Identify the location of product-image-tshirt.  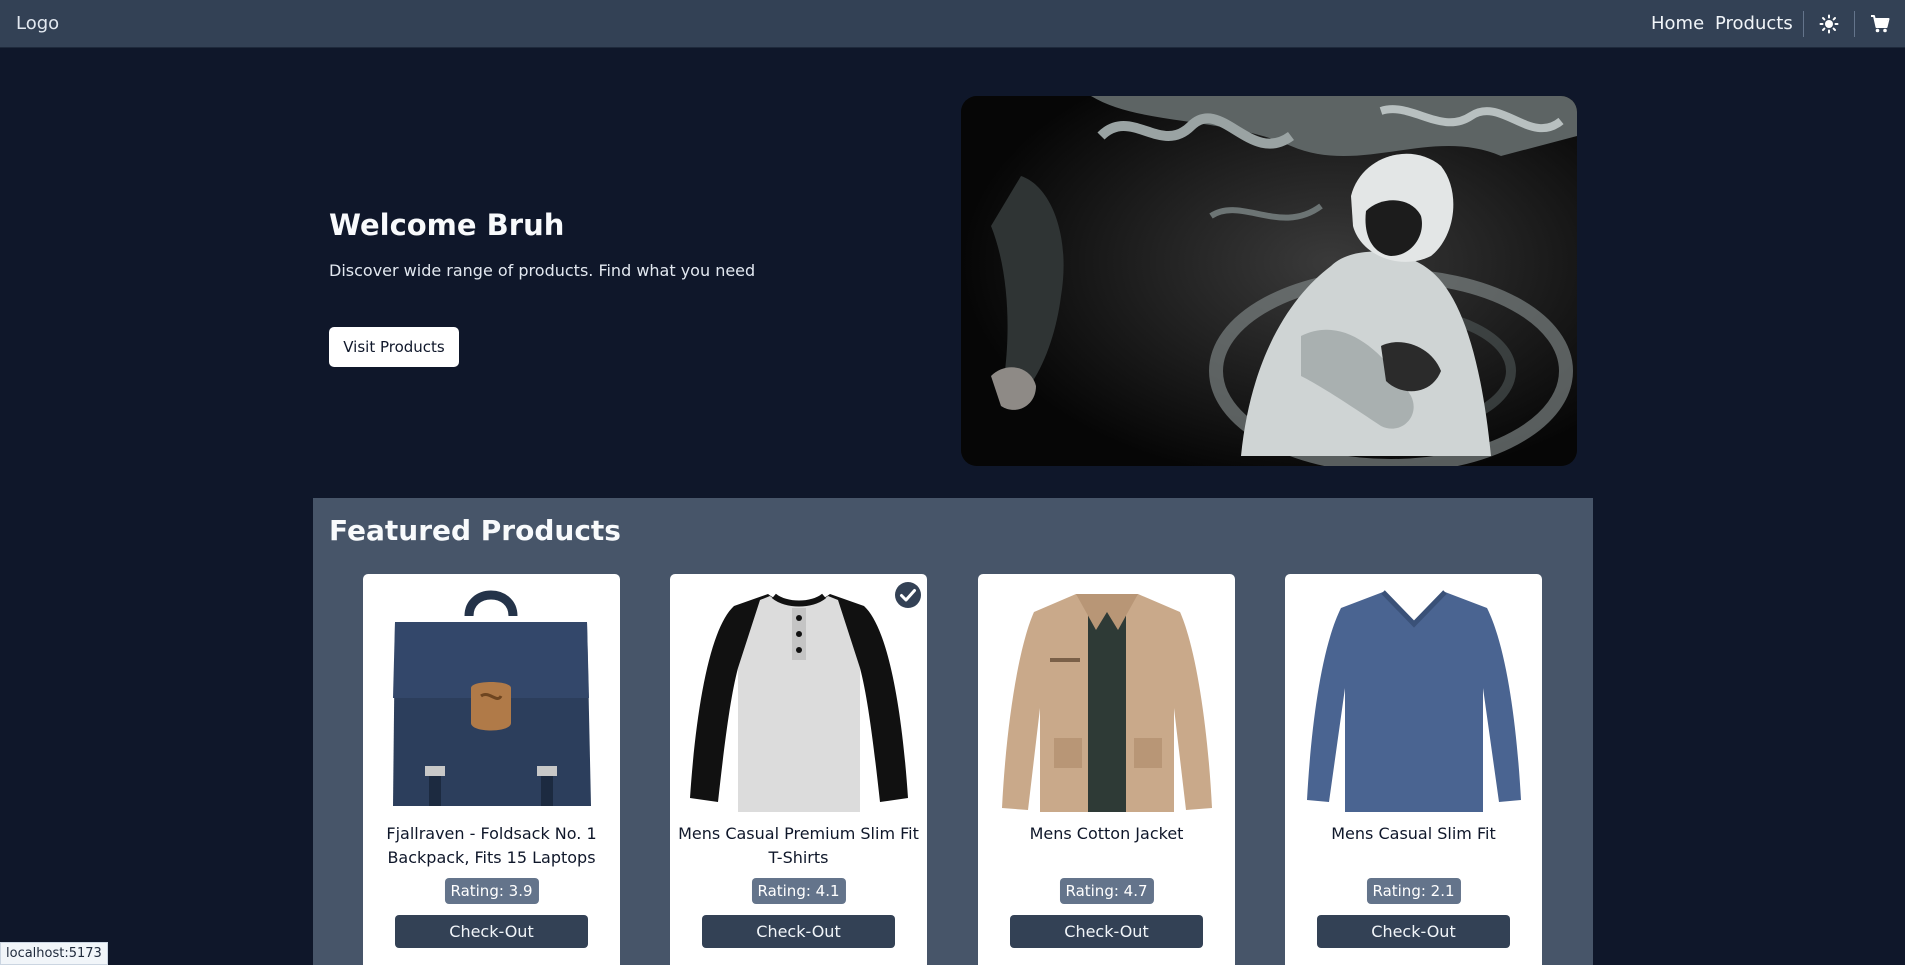
(799, 700).